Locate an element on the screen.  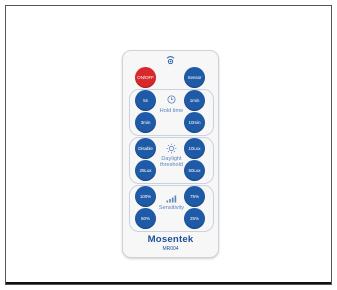
sensitivity-50-button: 50% is located at coordinates (145, 218).